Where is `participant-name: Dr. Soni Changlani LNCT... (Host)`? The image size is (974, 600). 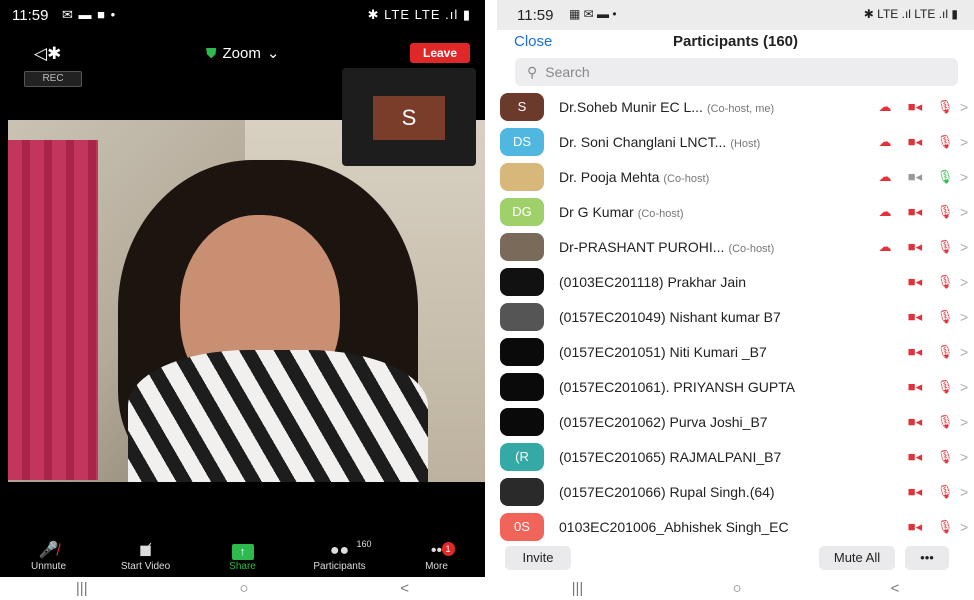 participant-name: Dr. Soni Changlani LNCT... (Host) is located at coordinates (659, 142).